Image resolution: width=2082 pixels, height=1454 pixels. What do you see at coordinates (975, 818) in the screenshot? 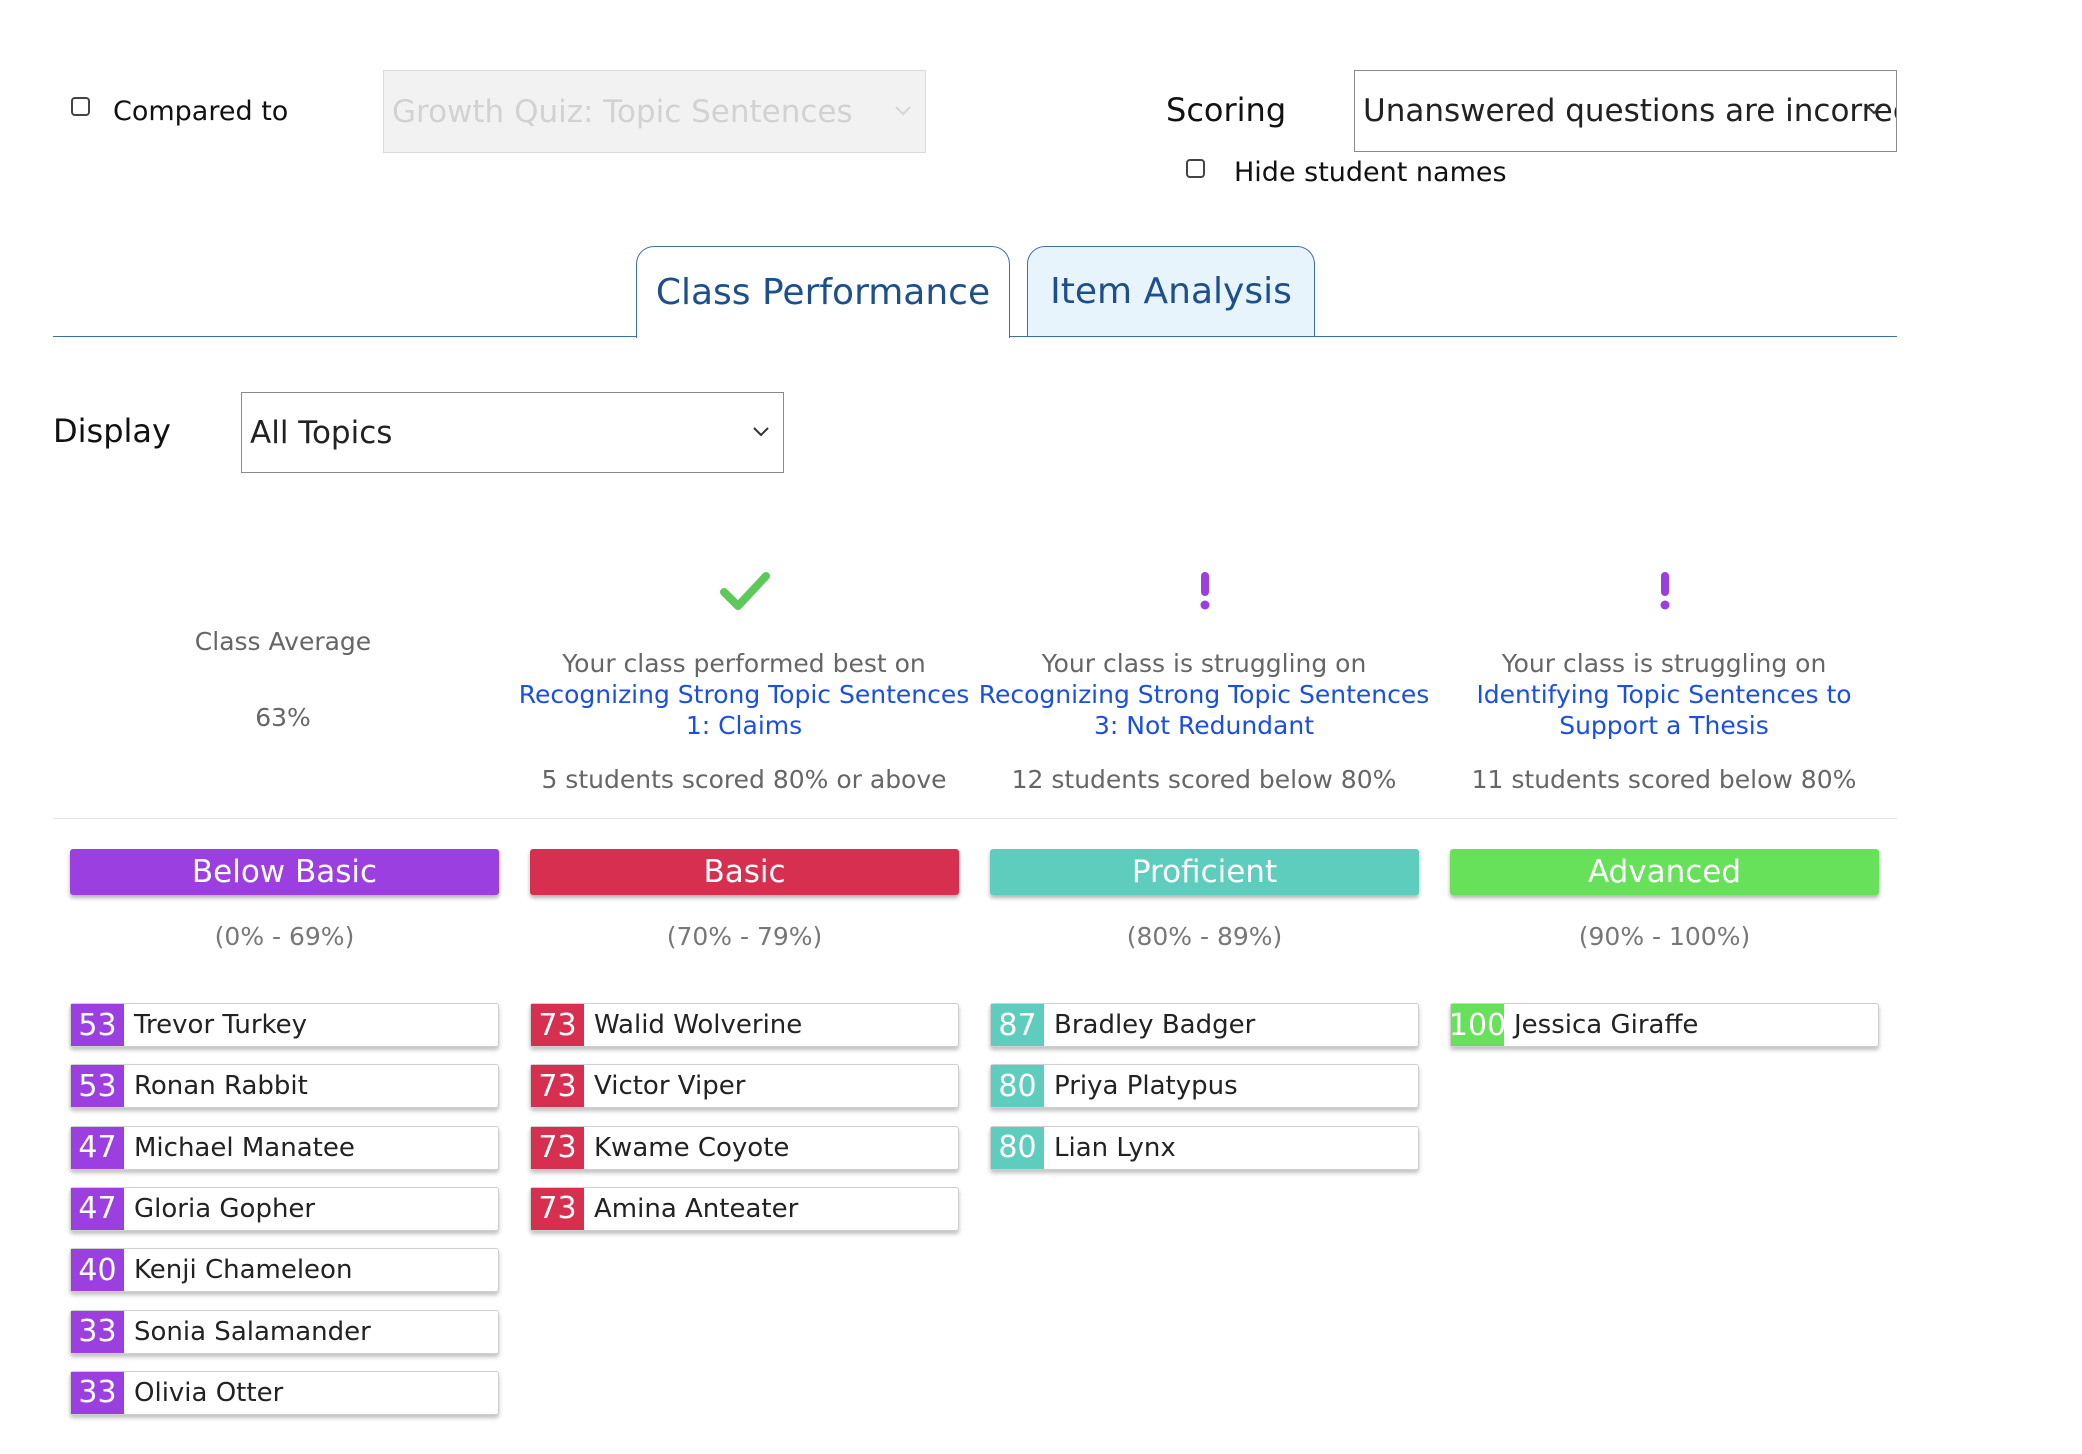
I see `summary-divider` at bounding box center [975, 818].